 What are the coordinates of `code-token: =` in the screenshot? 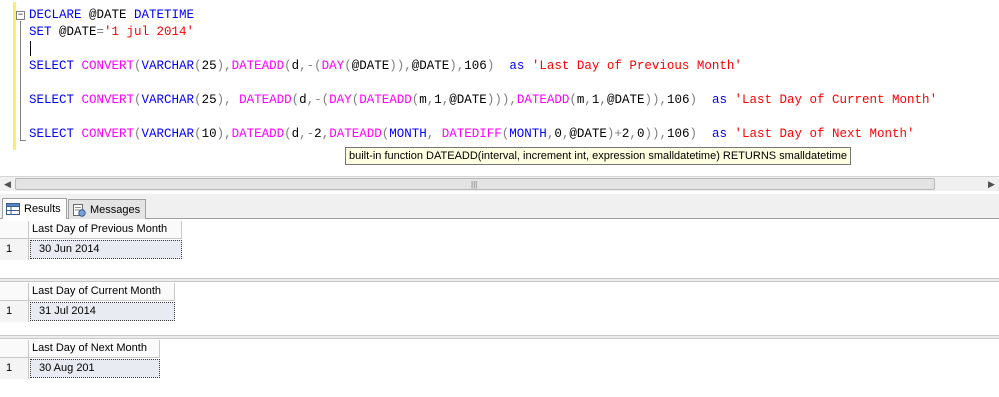 It's located at (100, 32).